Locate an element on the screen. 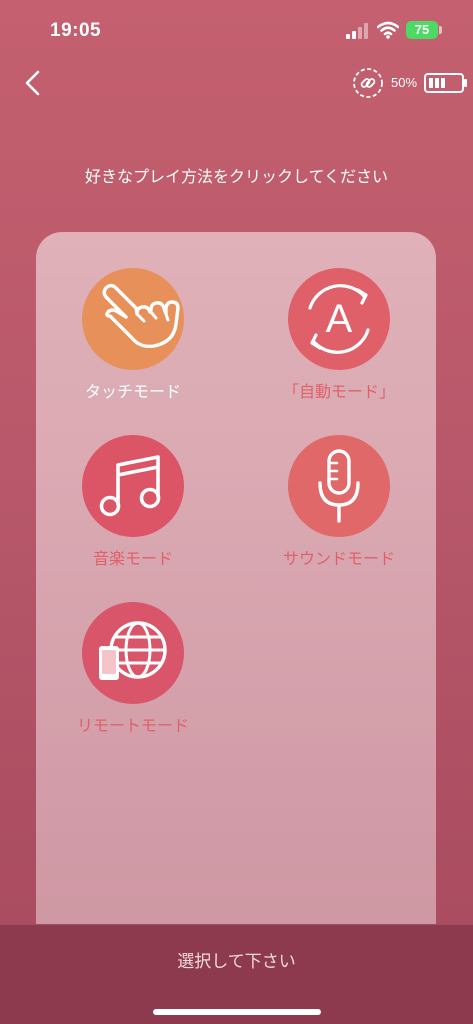 The image size is (473, 1024). status-bar: 19:05 75 is located at coordinates (236, 30).